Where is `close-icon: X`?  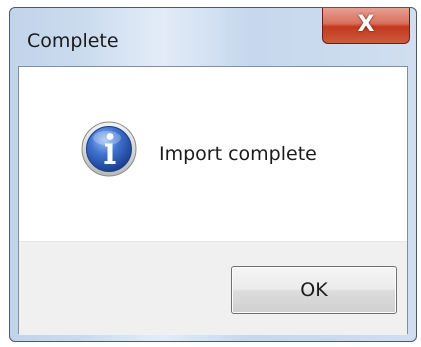
close-icon: X is located at coordinates (366, 24).